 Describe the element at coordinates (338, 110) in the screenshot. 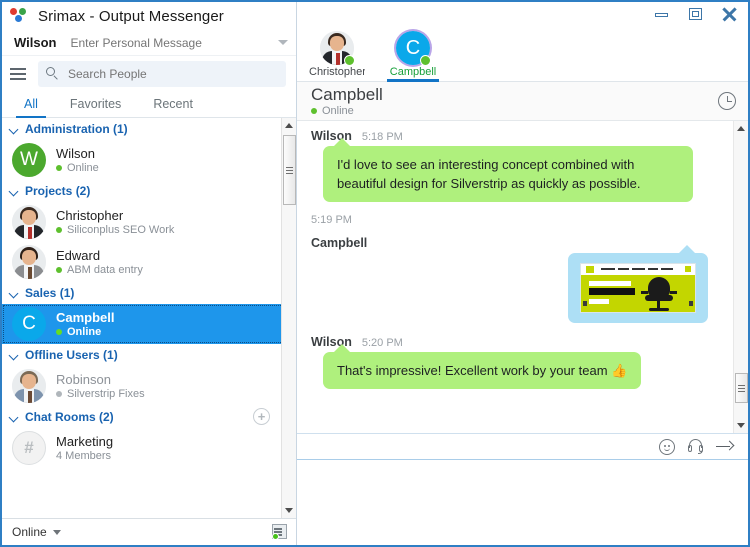

I see `conversation-status-text: Online` at that location.